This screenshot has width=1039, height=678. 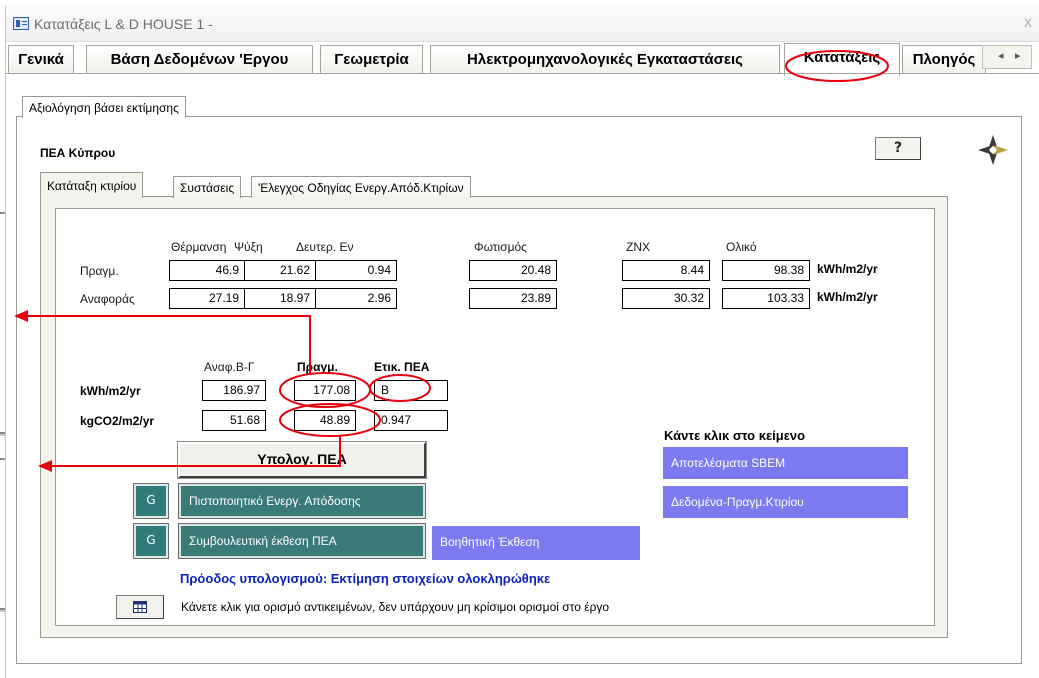 I want to click on actual-total-value: 98.38, so click(x=766, y=270).